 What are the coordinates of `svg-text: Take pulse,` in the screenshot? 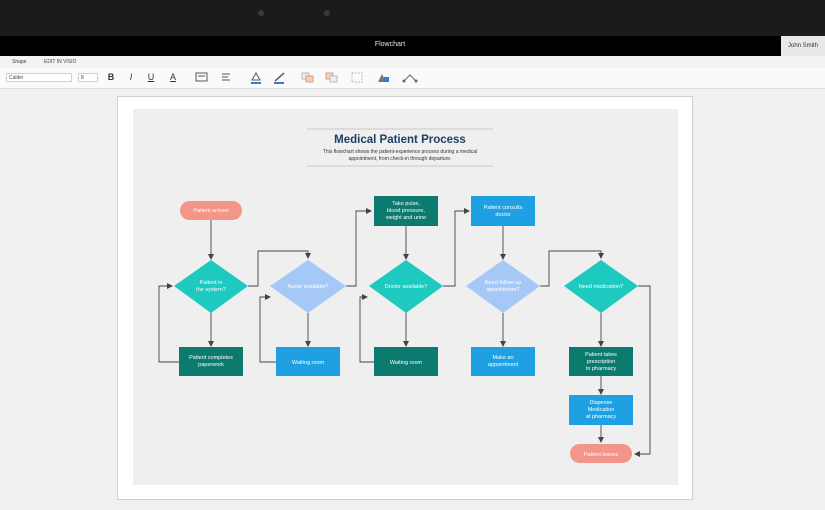 It's located at (406, 204).